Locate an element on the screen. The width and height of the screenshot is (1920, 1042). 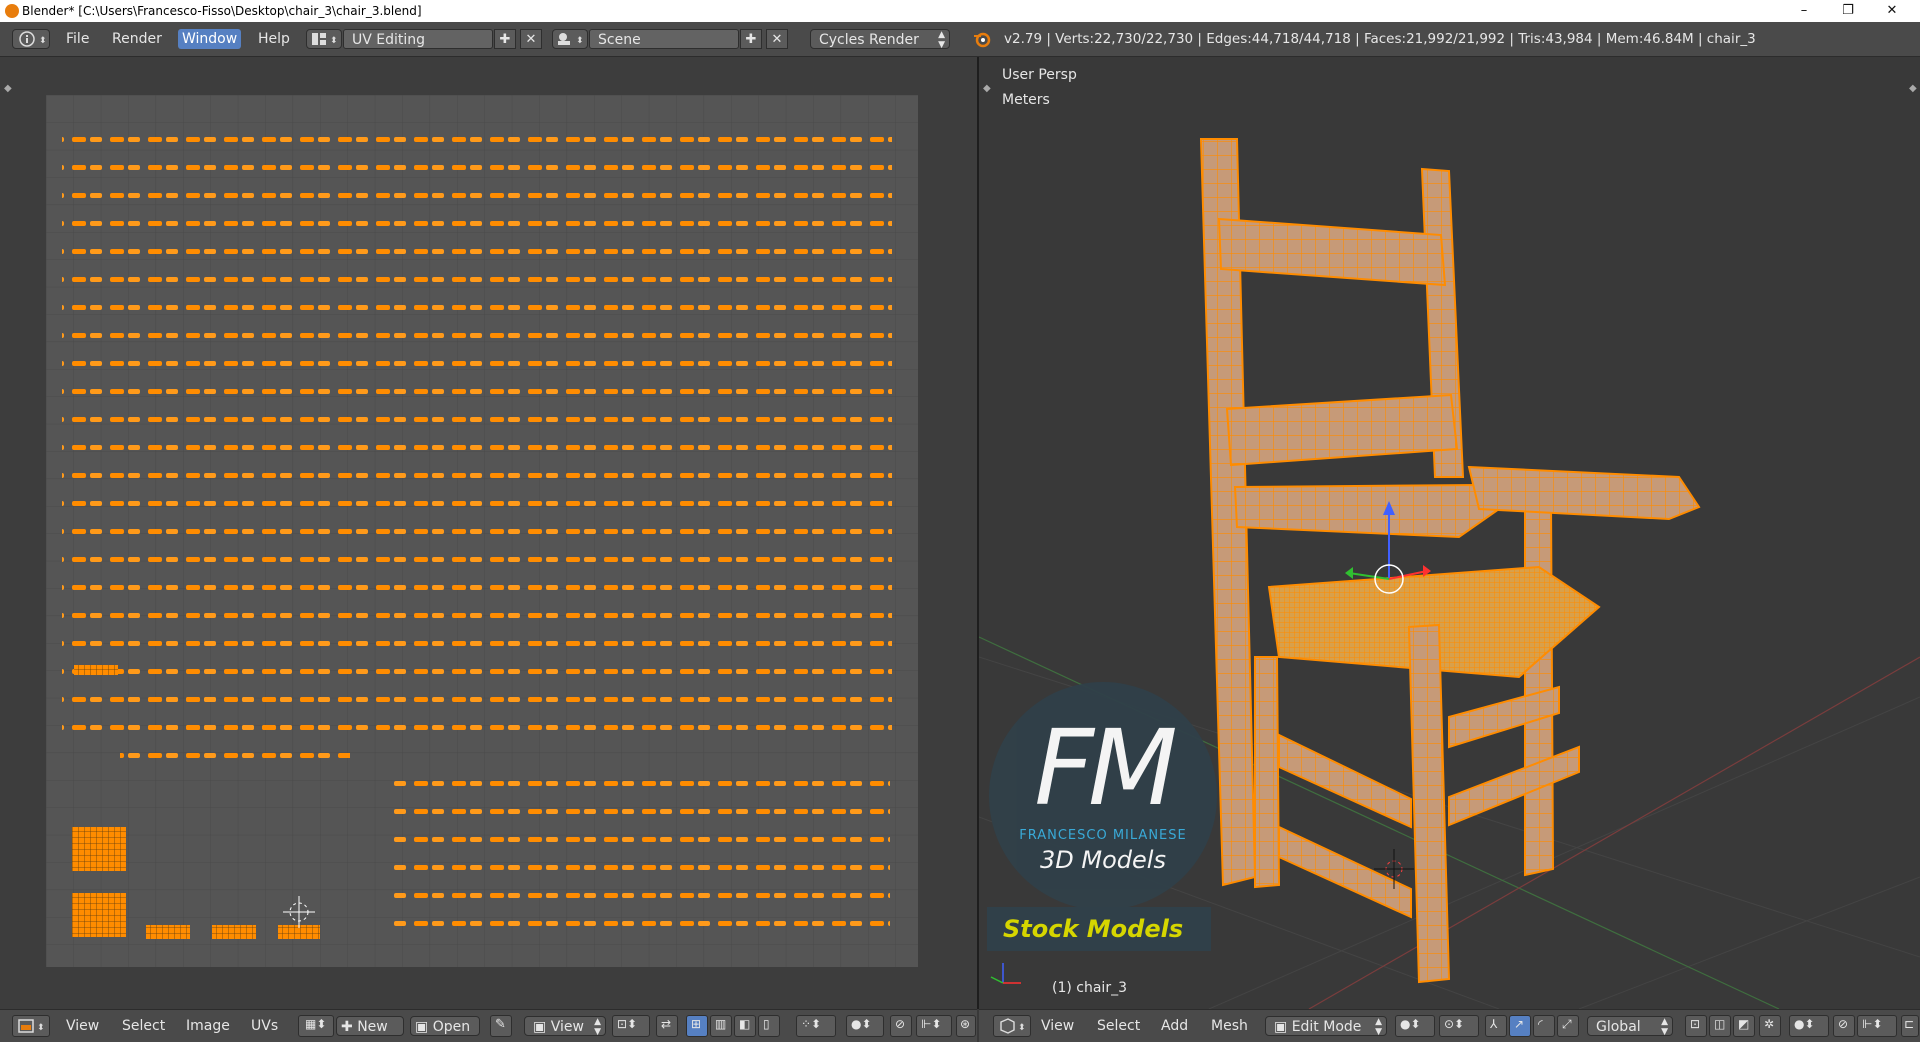
image-icon: ▣ is located at coordinates (542, 1027).